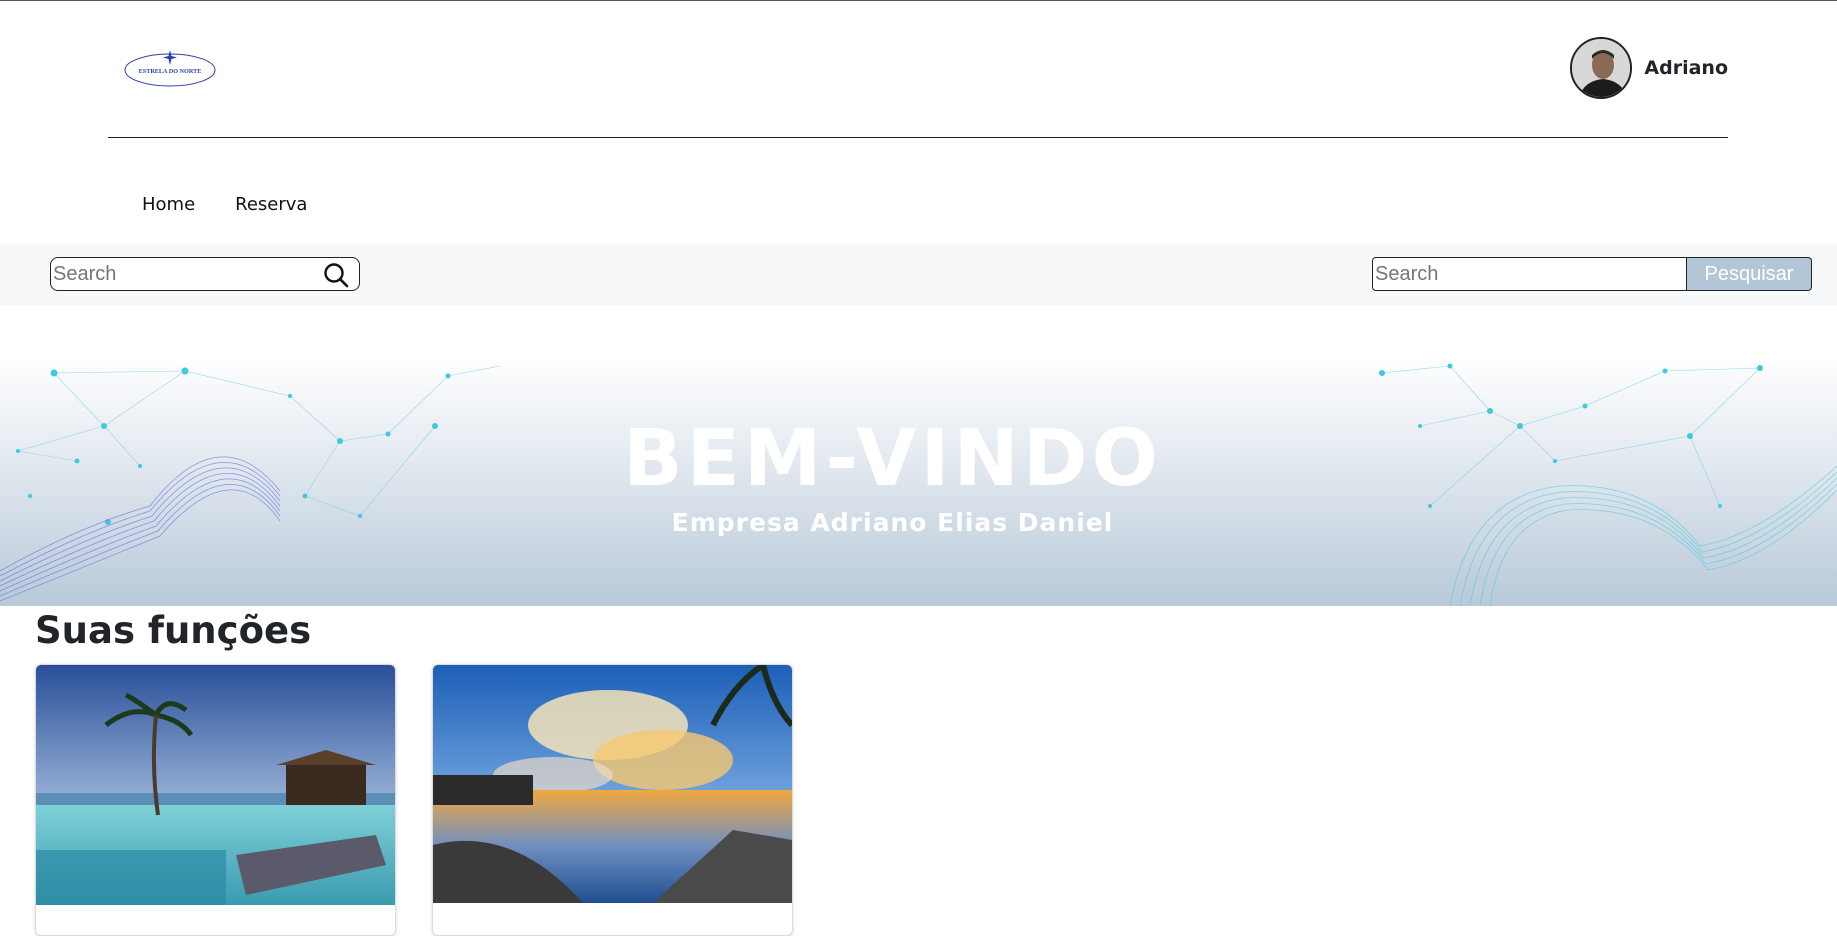 This screenshot has height=936, width=1837. I want to click on nav-item-home: Home, so click(168, 204).